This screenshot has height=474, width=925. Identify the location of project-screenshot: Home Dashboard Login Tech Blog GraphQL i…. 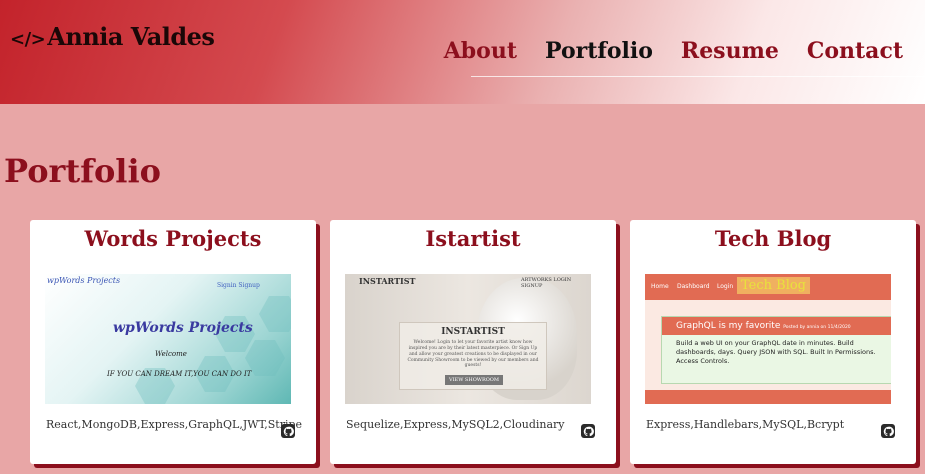
(768, 339).